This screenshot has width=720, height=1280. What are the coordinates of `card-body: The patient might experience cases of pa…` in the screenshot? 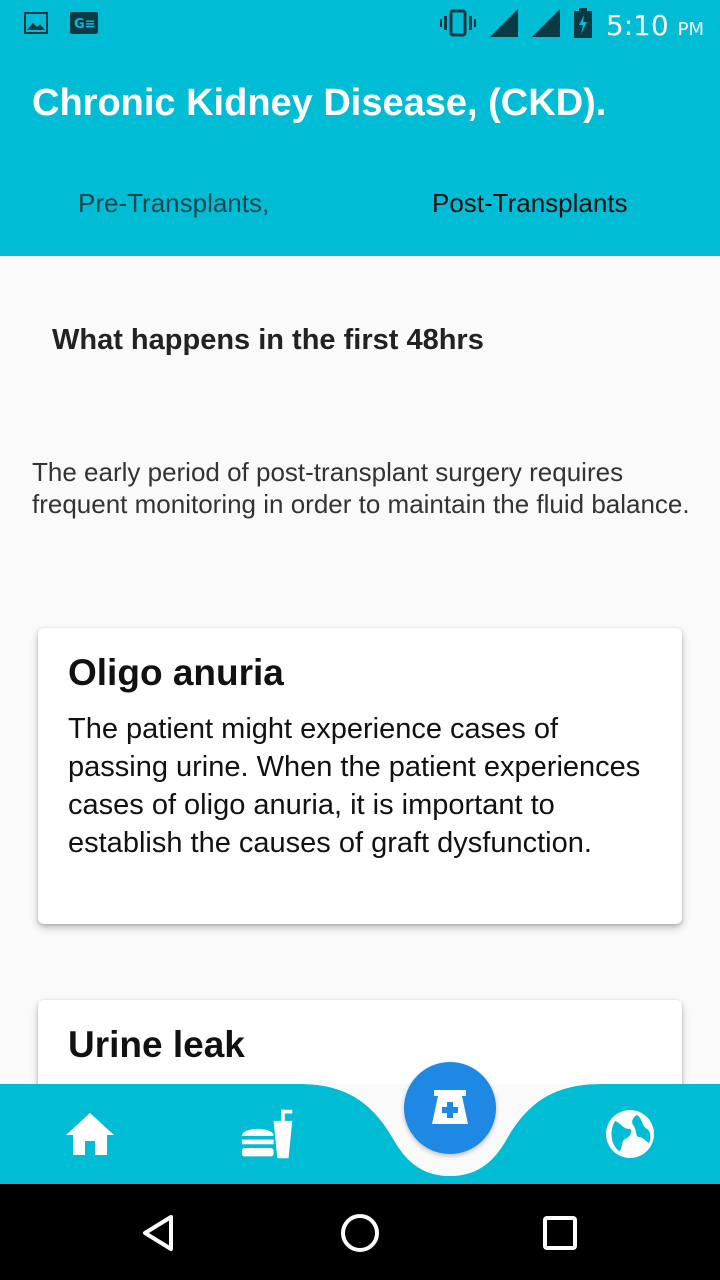 It's located at (354, 786).